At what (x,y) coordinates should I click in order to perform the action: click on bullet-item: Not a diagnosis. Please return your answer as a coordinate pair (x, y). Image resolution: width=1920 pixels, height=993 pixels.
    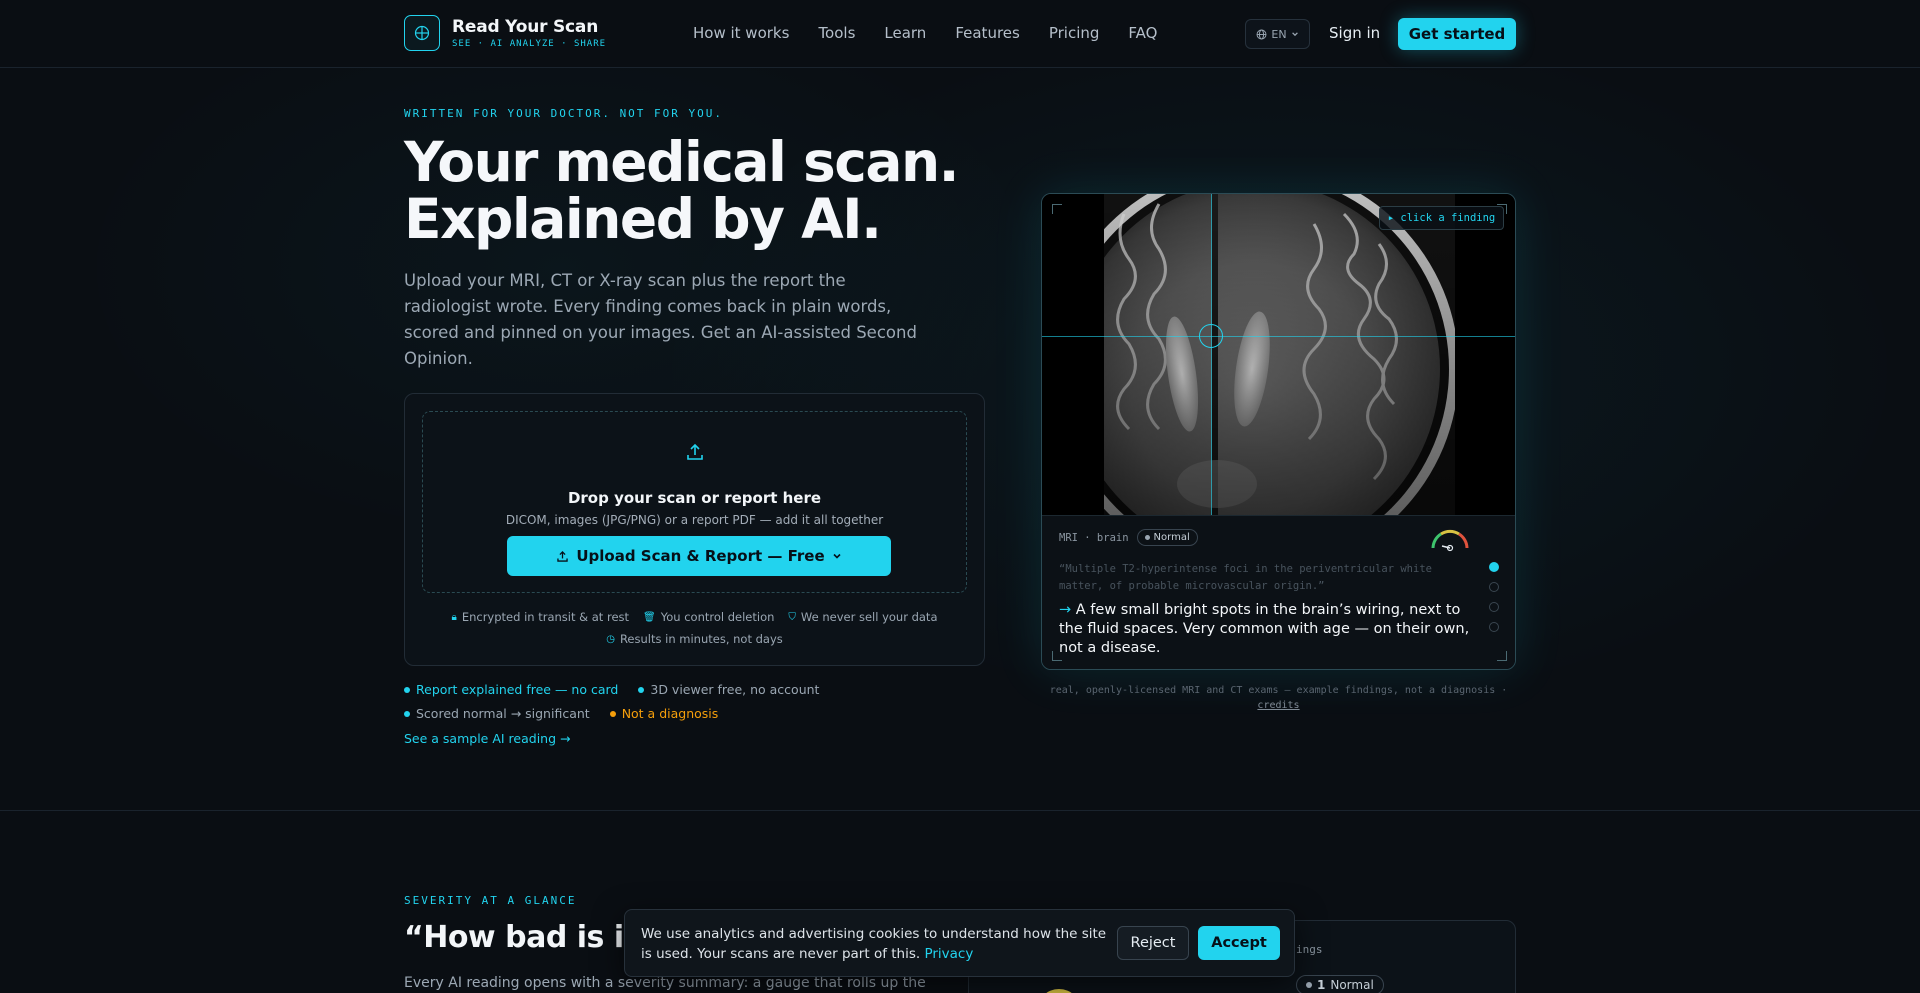
    Looking at the image, I should click on (664, 713).